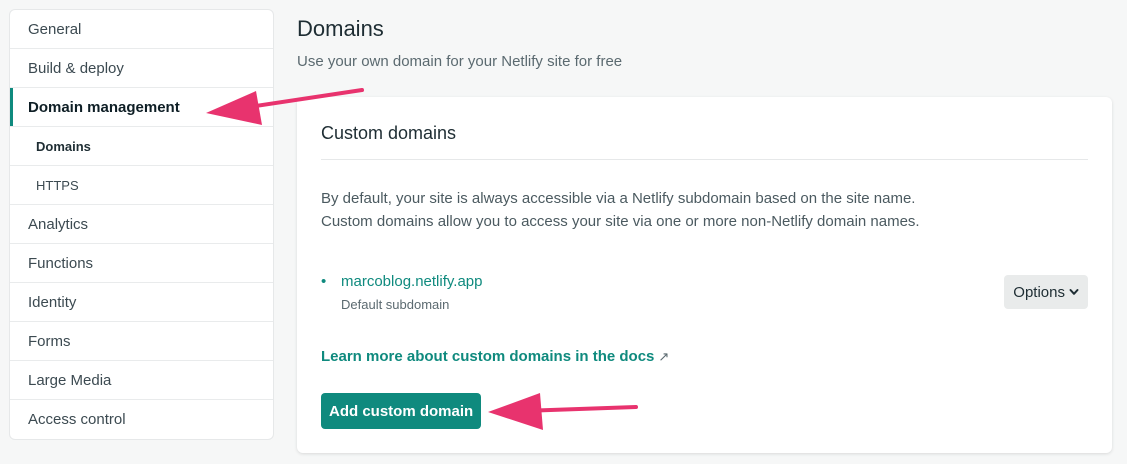 The height and width of the screenshot is (464, 1127). I want to click on card-divider, so click(704, 159).